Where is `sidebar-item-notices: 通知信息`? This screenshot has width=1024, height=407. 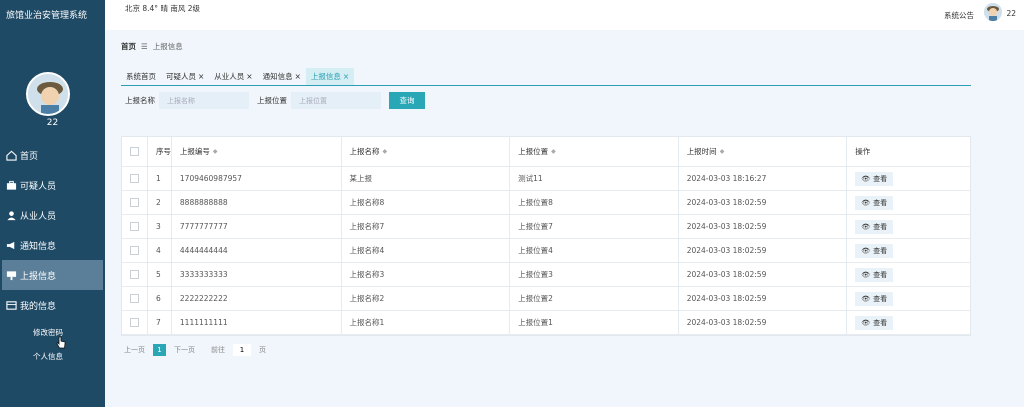
sidebar-item-notices: 通知信息 is located at coordinates (52, 245).